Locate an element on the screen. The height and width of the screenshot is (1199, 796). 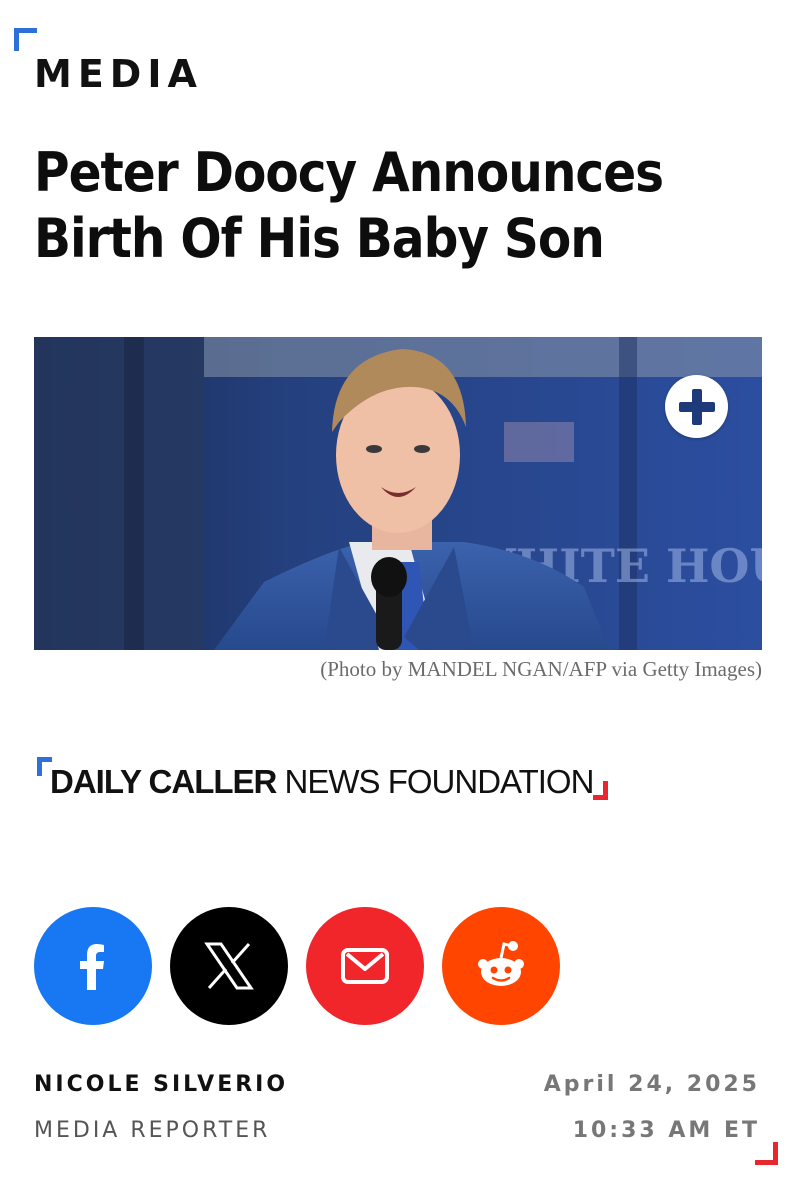
author-role: MEDIA REPORTER is located at coordinates (152, 1130).